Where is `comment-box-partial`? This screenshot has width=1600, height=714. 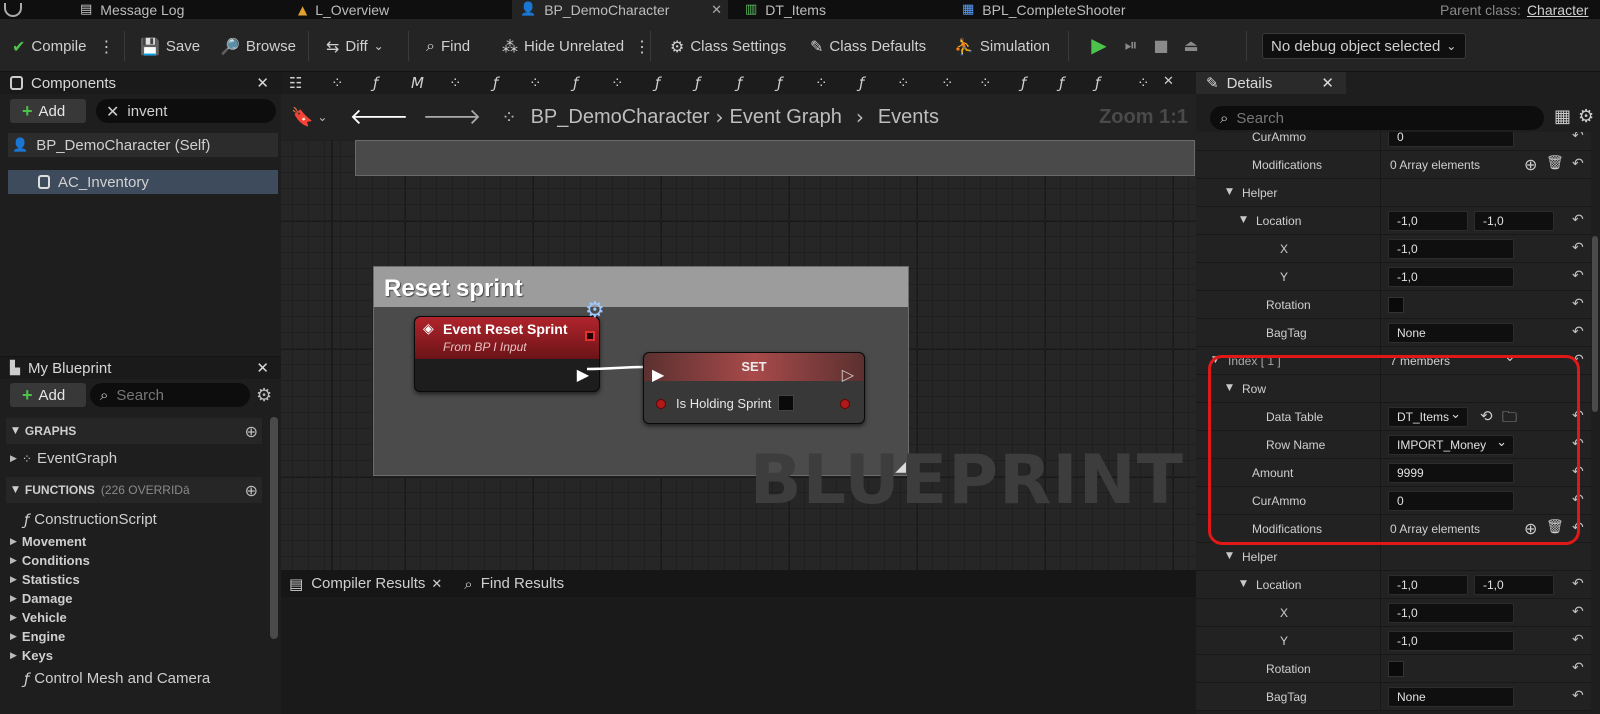 comment-box-partial is located at coordinates (775, 158).